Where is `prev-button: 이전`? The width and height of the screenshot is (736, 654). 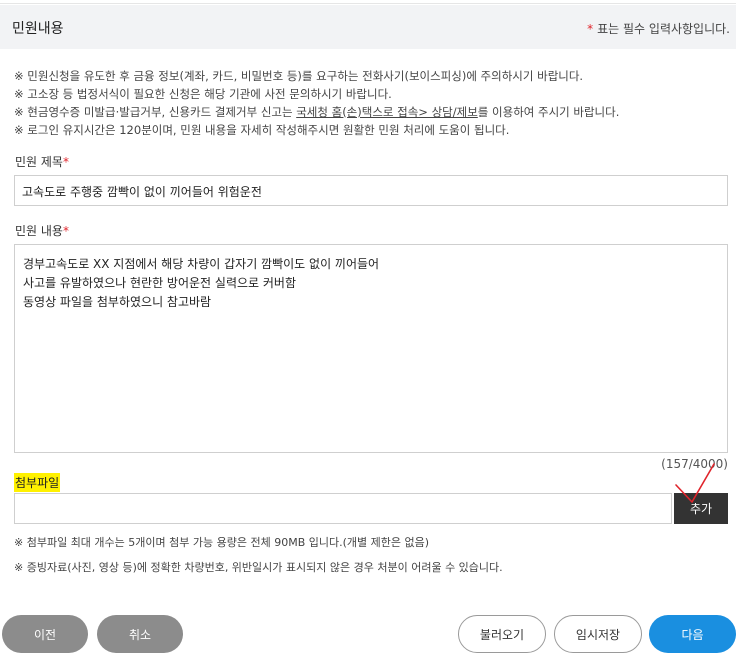
prev-button: 이전 is located at coordinates (45, 634).